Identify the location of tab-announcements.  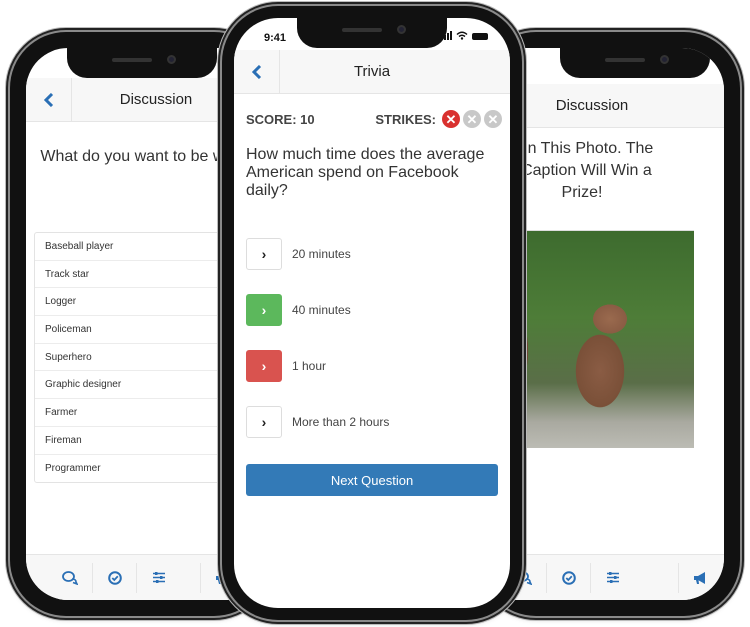
(700, 577).